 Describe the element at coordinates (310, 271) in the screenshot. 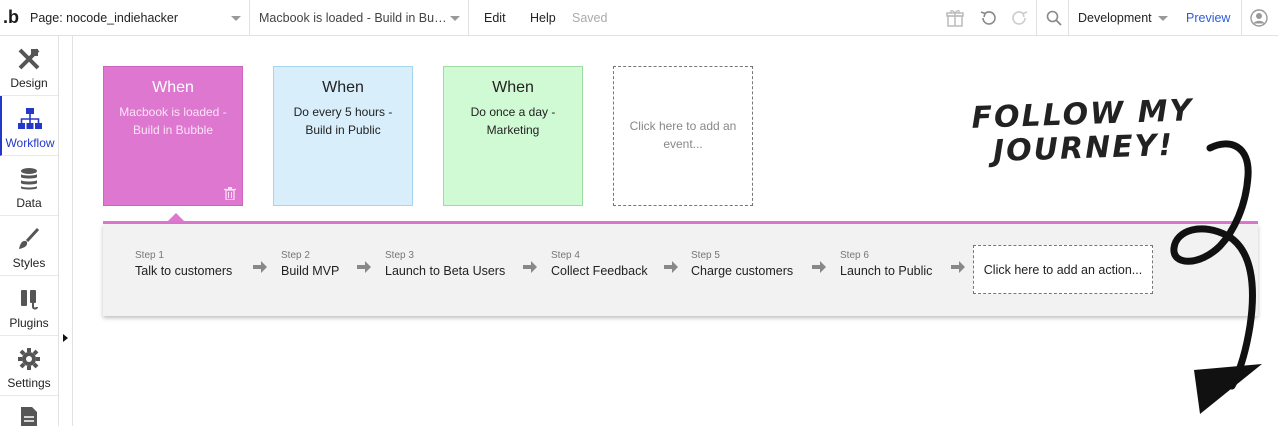

I see `step-name: Build MVP` at that location.